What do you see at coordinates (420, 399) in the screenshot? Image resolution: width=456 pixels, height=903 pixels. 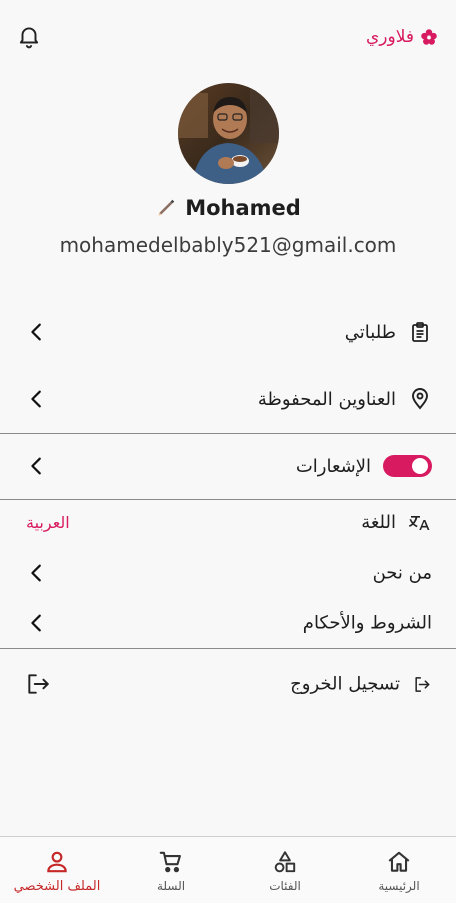 I see `location-pin-icon` at bounding box center [420, 399].